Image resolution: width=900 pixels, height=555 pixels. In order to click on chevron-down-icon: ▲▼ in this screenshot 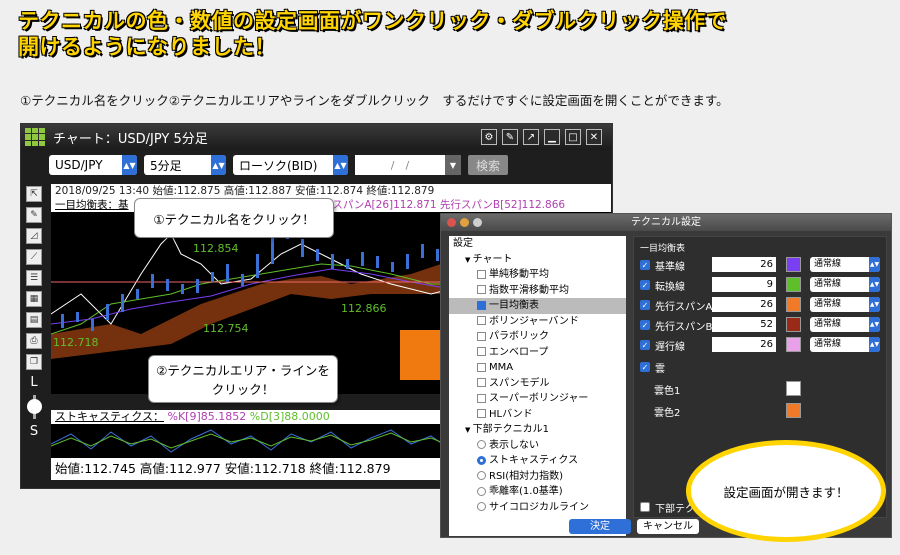, I will do `click(218, 165)`.